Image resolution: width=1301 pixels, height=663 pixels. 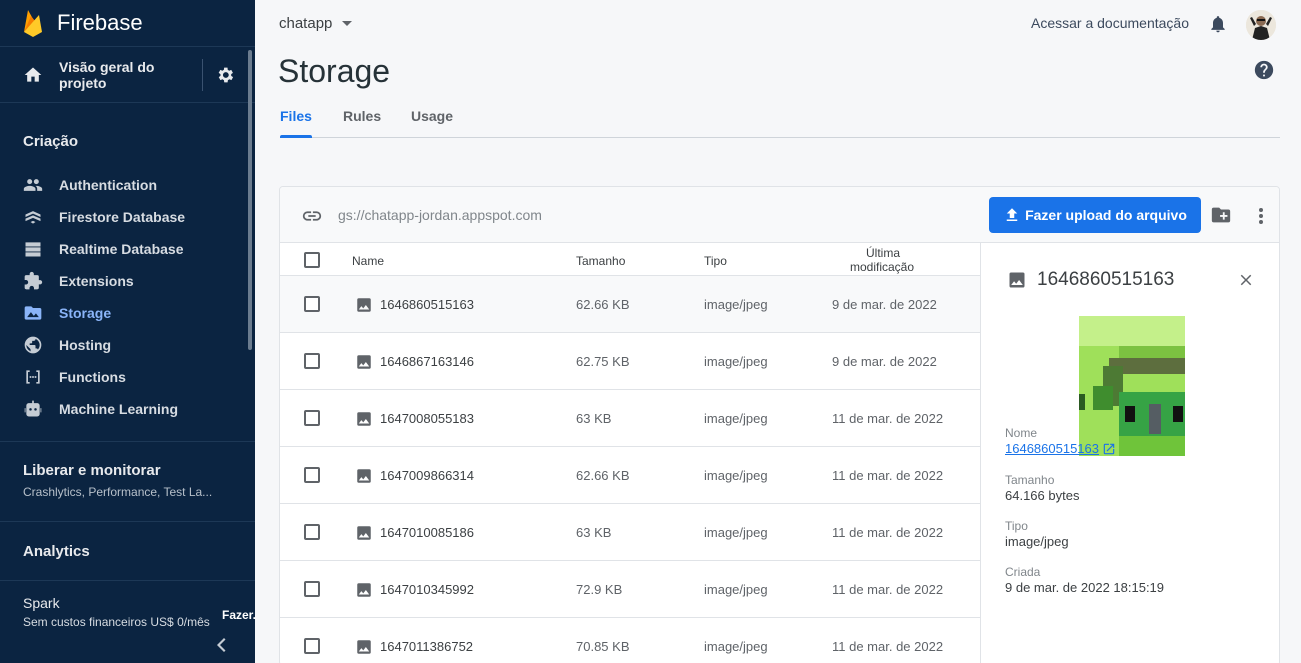 I want to click on divider, so click(x=202, y=74).